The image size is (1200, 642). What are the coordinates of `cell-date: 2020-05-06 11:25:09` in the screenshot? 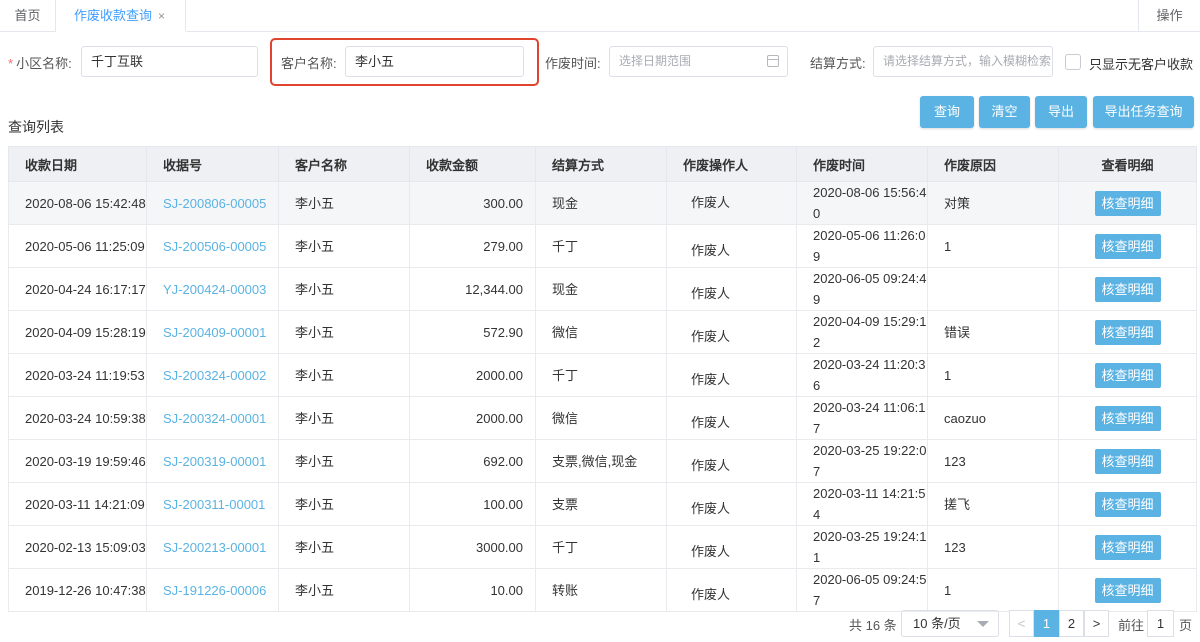 It's located at (77, 246).